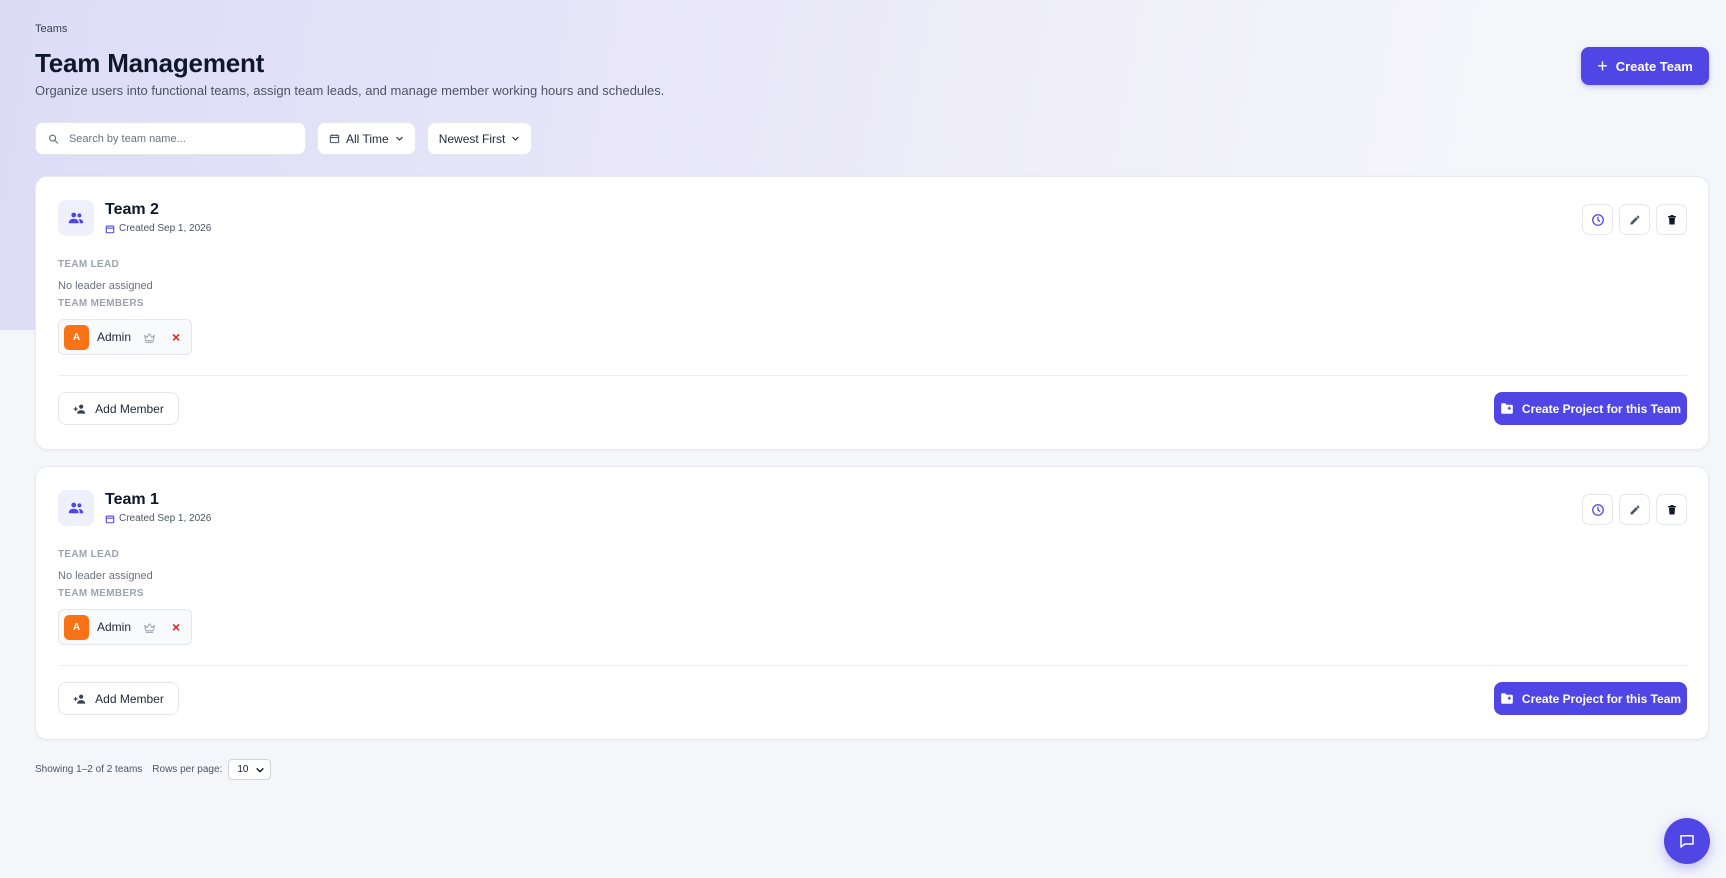  I want to click on rows-per-page-select: 10, so click(250, 769).